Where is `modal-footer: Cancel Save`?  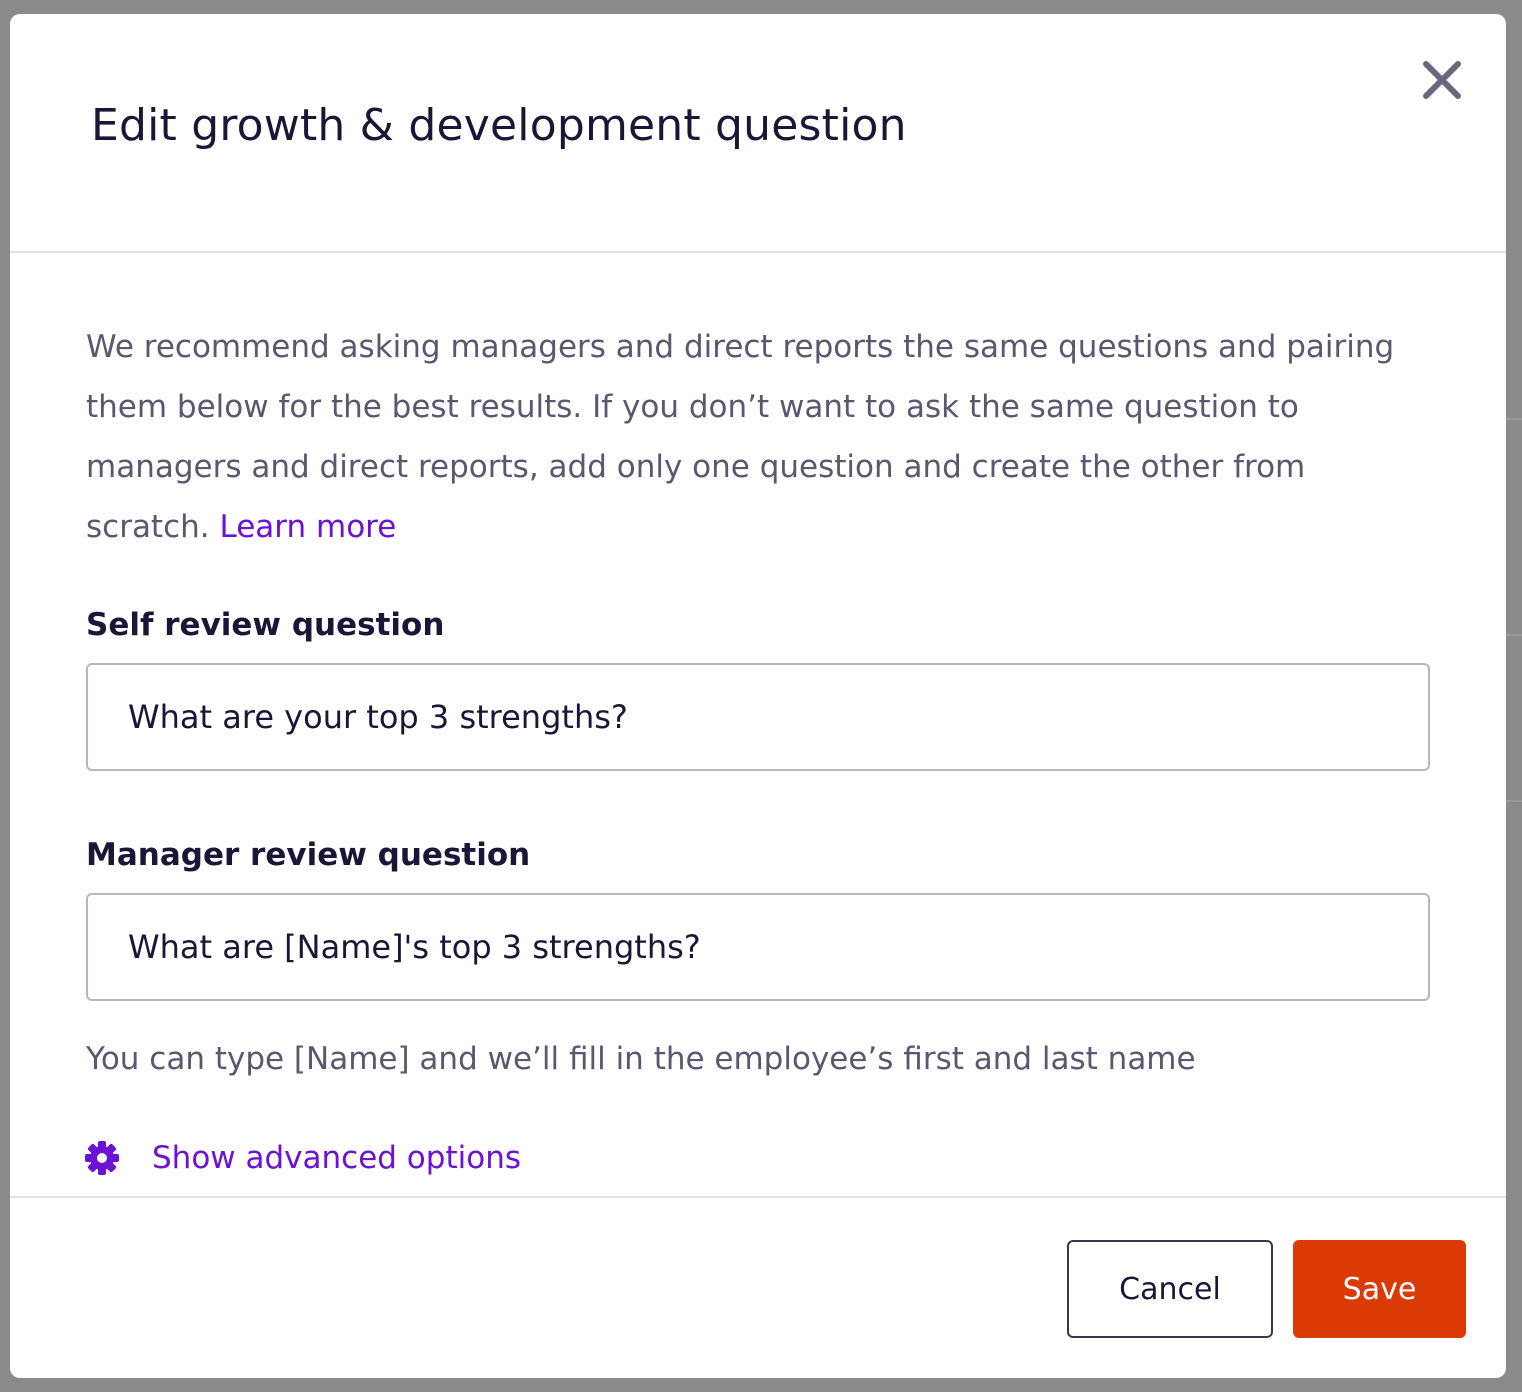 modal-footer: Cancel Save is located at coordinates (758, 1287).